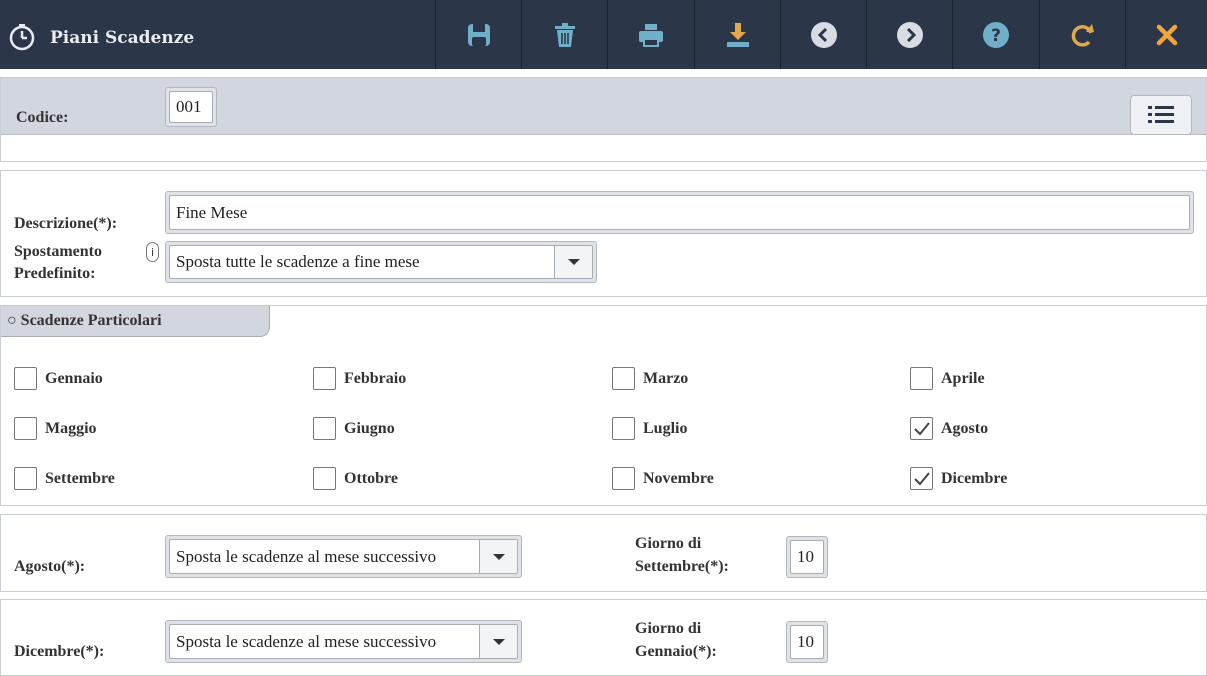  What do you see at coordinates (668, 628) in the screenshot?
I see `giorno-gennaio-label-line1: Giorno di` at bounding box center [668, 628].